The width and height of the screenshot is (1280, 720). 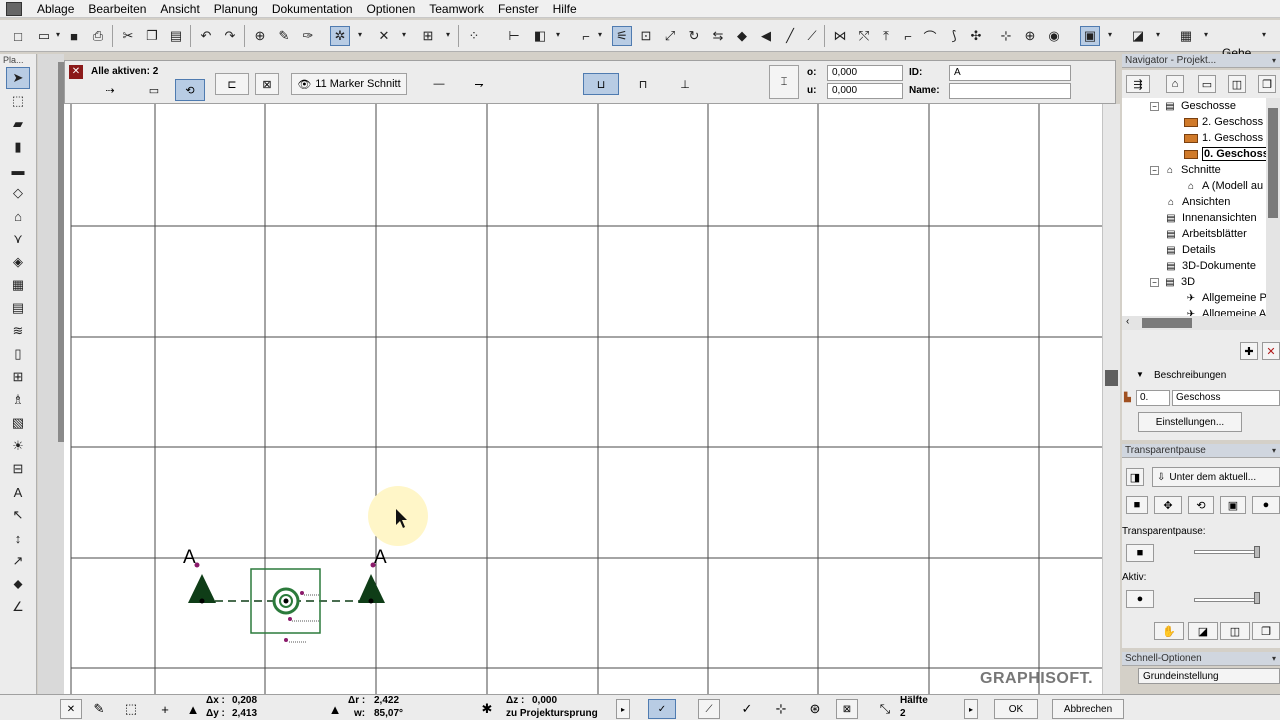 I want to click on u-field: 0,000, so click(x=865, y=91).